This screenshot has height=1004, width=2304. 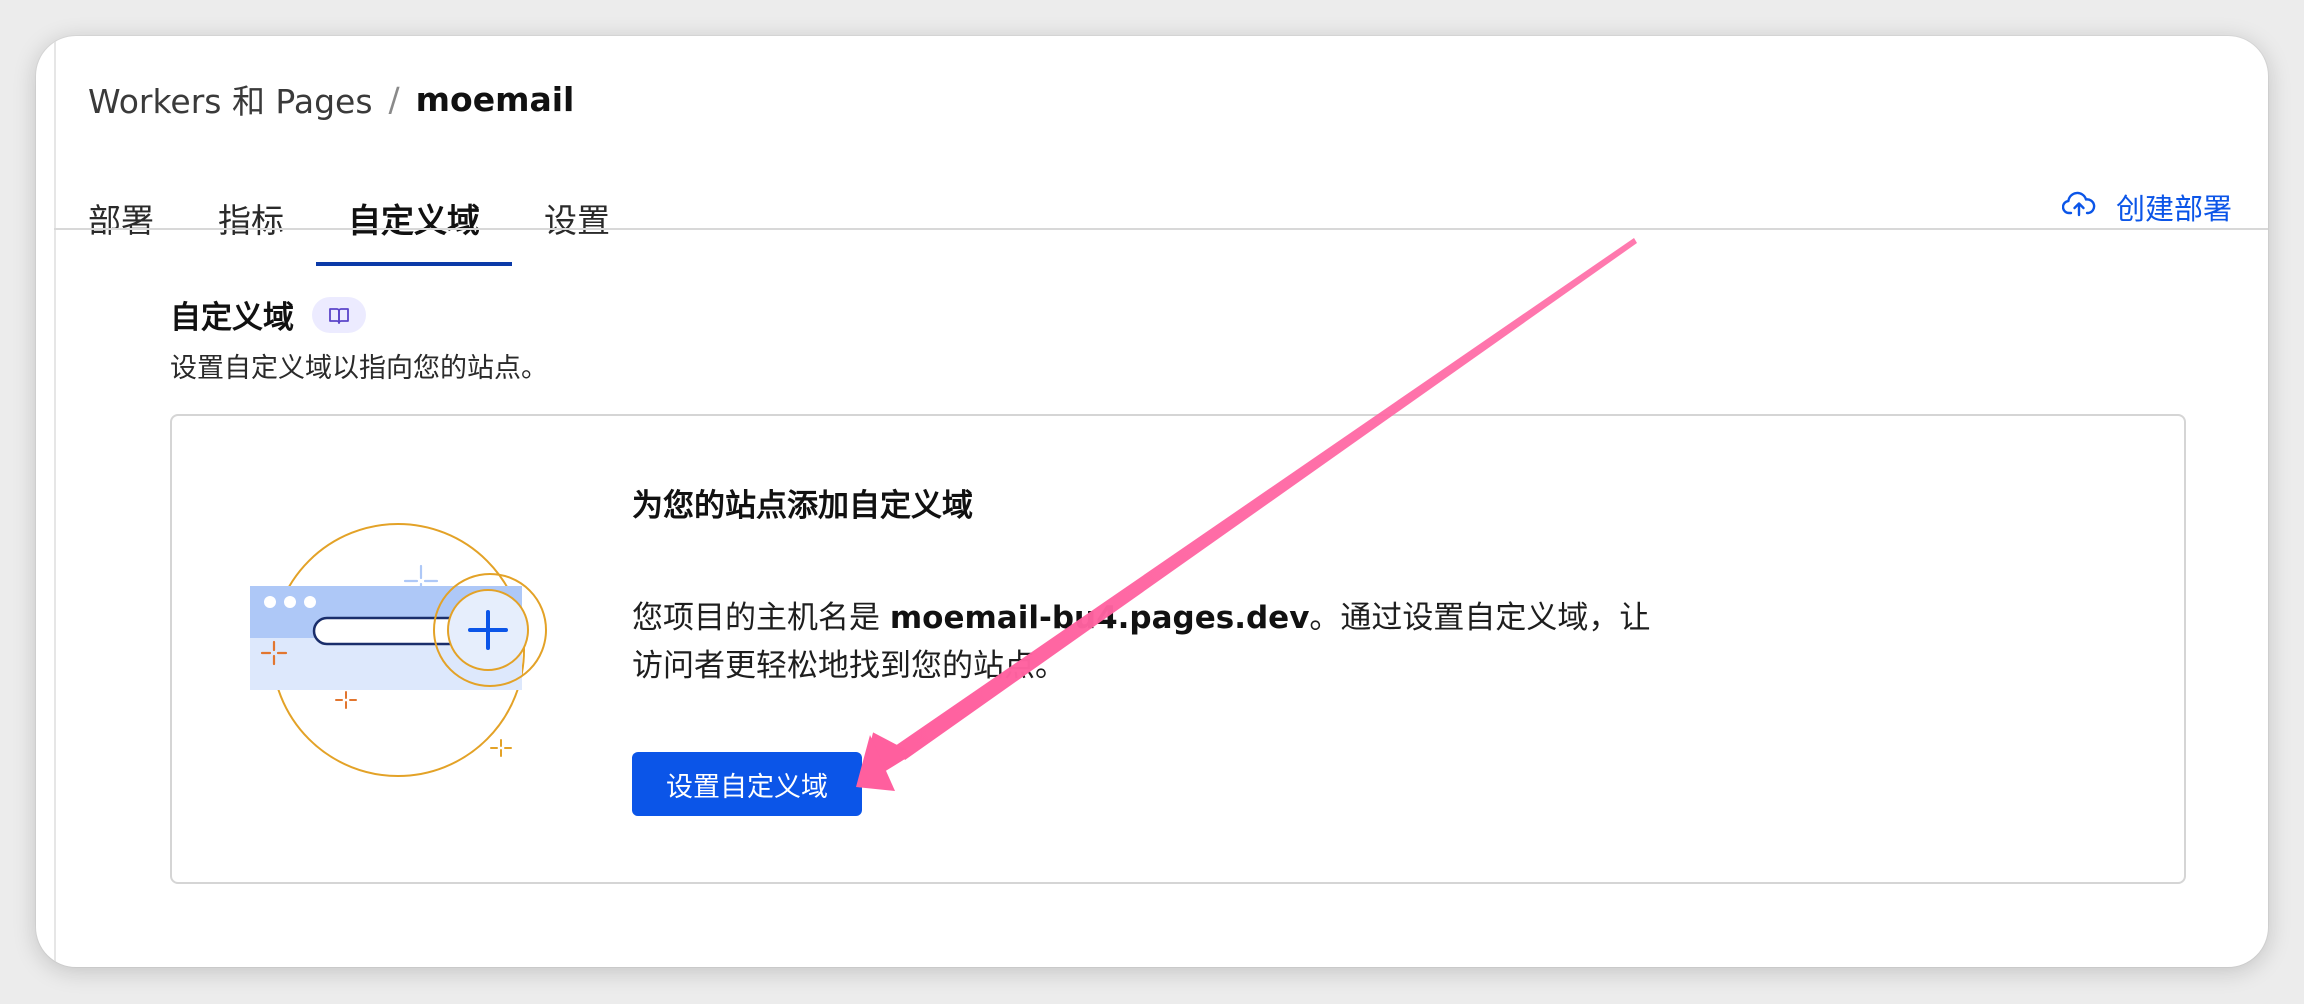 I want to click on tab-metrics: 指标, so click(x=251, y=221).